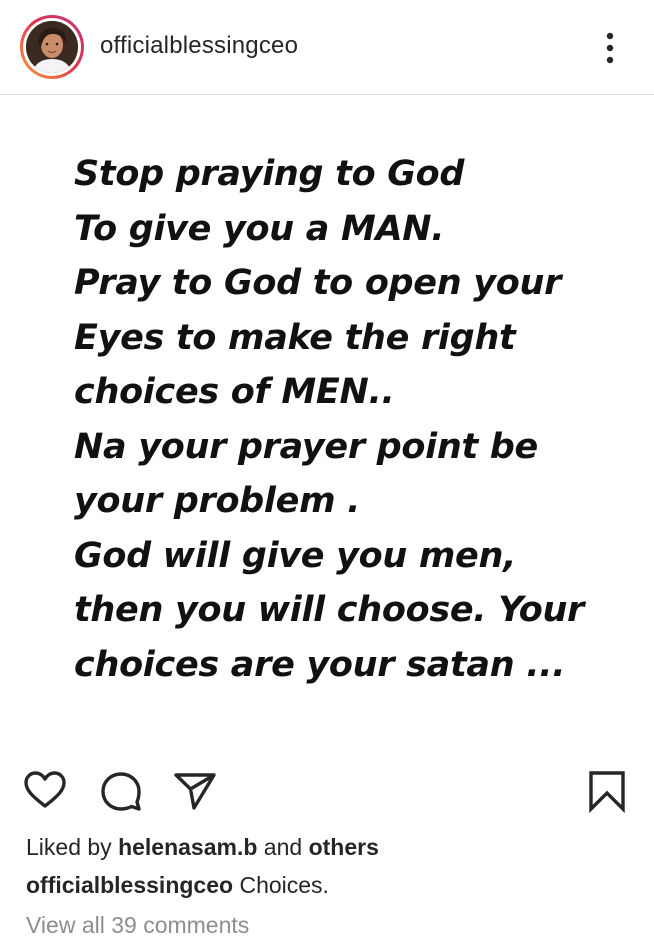 The image size is (654, 946). I want to click on post-username: officialblessingceo, so click(199, 46).